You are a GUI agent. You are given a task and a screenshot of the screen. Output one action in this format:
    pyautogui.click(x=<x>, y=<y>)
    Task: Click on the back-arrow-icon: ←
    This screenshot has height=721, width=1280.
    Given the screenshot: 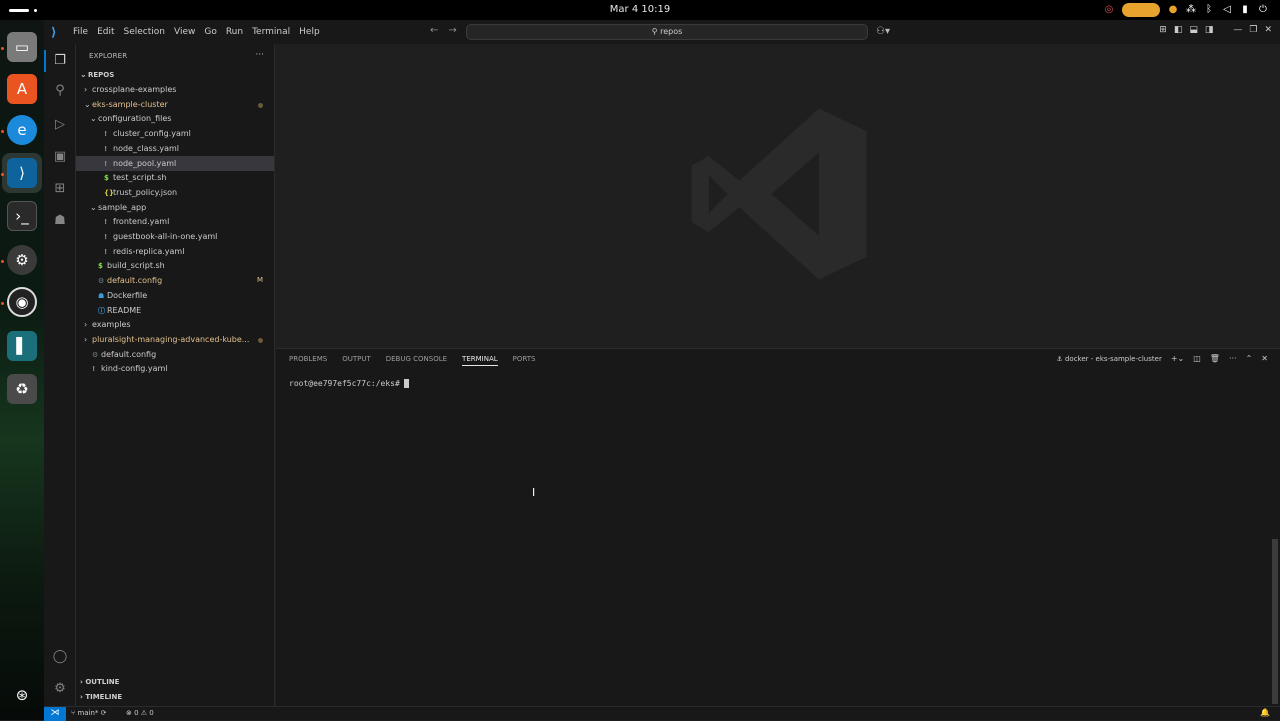 What is the action you would take?
    pyautogui.click(x=434, y=30)
    